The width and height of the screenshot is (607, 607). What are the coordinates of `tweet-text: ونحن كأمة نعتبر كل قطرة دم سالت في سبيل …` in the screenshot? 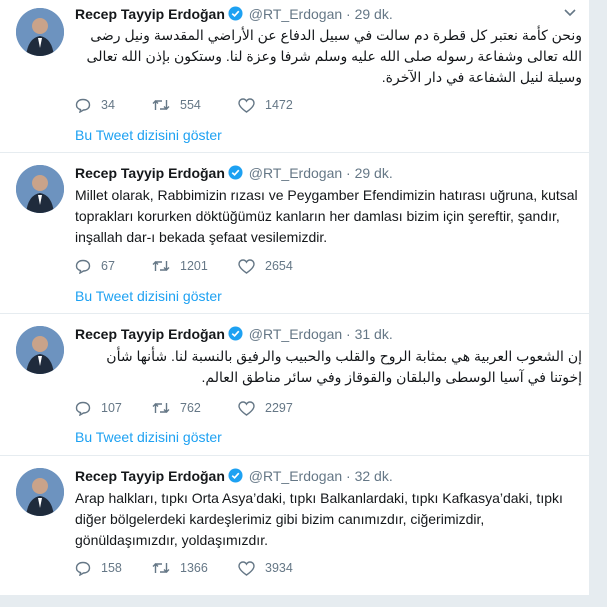 It's located at (334, 56).